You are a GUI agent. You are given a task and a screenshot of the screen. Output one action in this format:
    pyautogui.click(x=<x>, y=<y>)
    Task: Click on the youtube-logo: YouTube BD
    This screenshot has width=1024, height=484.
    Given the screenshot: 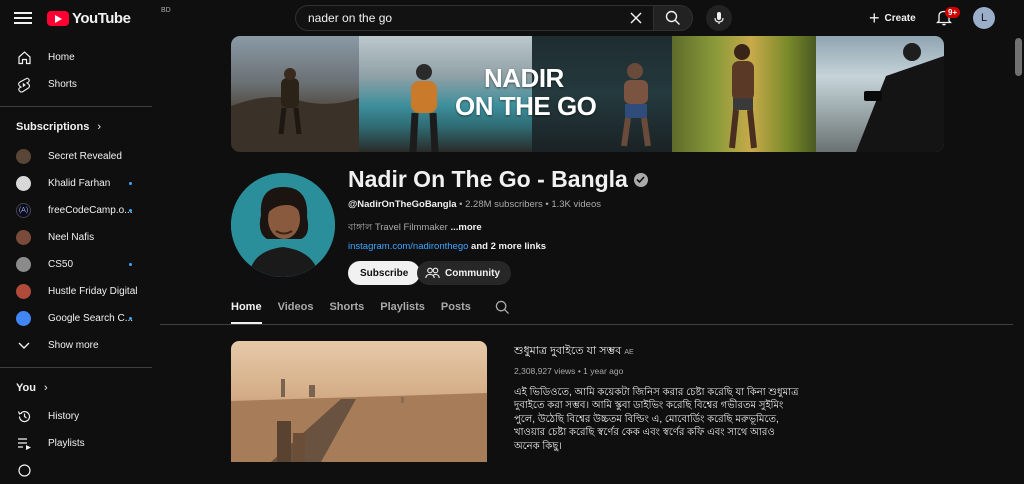 What is the action you would take?
    pyautogui.click(x=109, y=17)
    